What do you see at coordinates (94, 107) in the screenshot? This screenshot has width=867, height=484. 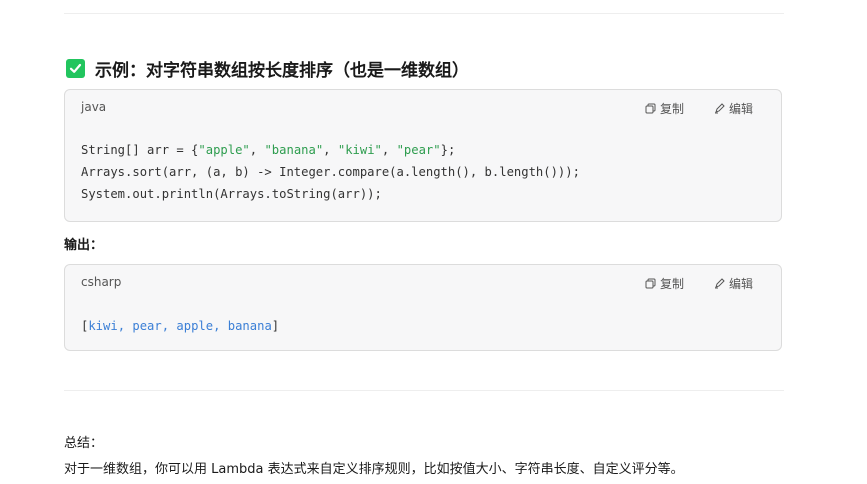 I see `code-language-label: java` at bounding box center [94, 107].